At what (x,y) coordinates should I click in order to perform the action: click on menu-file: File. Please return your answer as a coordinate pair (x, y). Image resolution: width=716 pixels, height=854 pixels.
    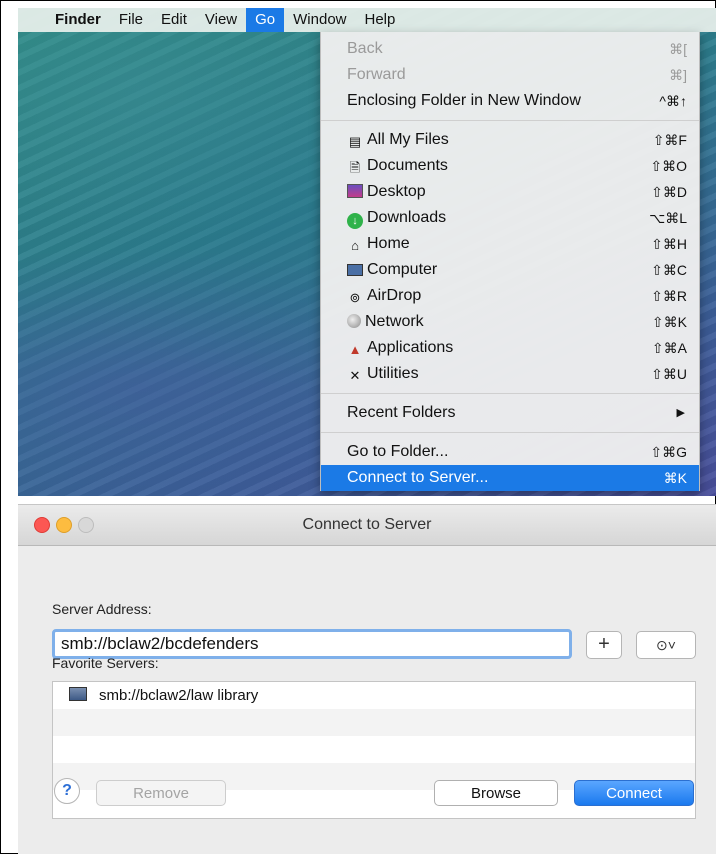
    Looking at the image, I should click on (131, 20).